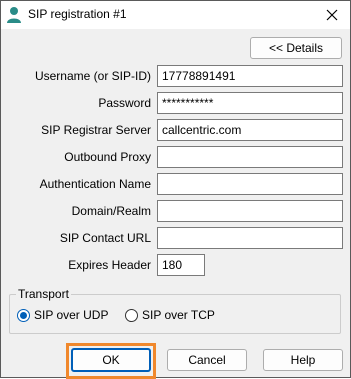  Describe the element at coordinates (250, 238) in the screenshot. I see `contact-url-field` at that location.